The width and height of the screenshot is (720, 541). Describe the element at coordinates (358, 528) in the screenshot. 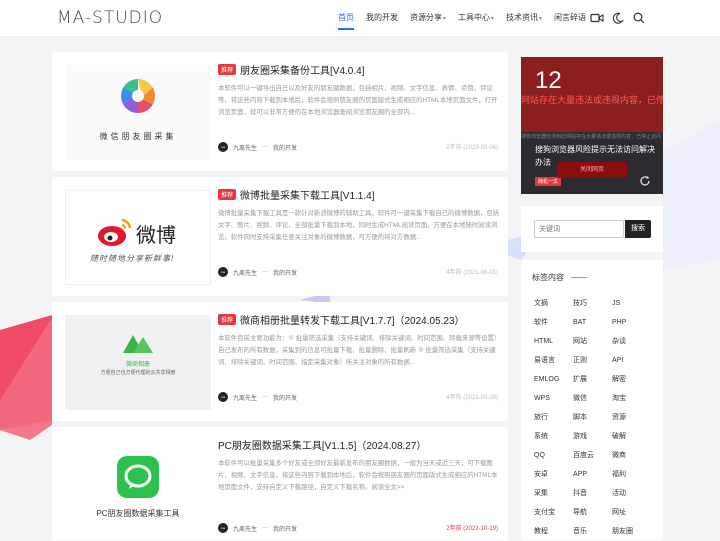

I see `post-meta: ma 九离先生 — 我的开发 2年前 (2022-10-19)` at that location.